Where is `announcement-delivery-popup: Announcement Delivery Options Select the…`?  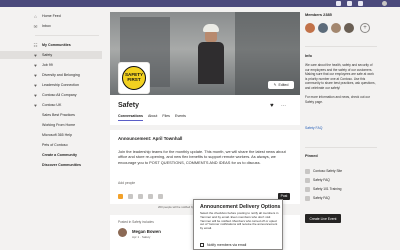 announcement-delivery-popup: Announcement Delivery Options Select the… is located at coordinates (238, 224).